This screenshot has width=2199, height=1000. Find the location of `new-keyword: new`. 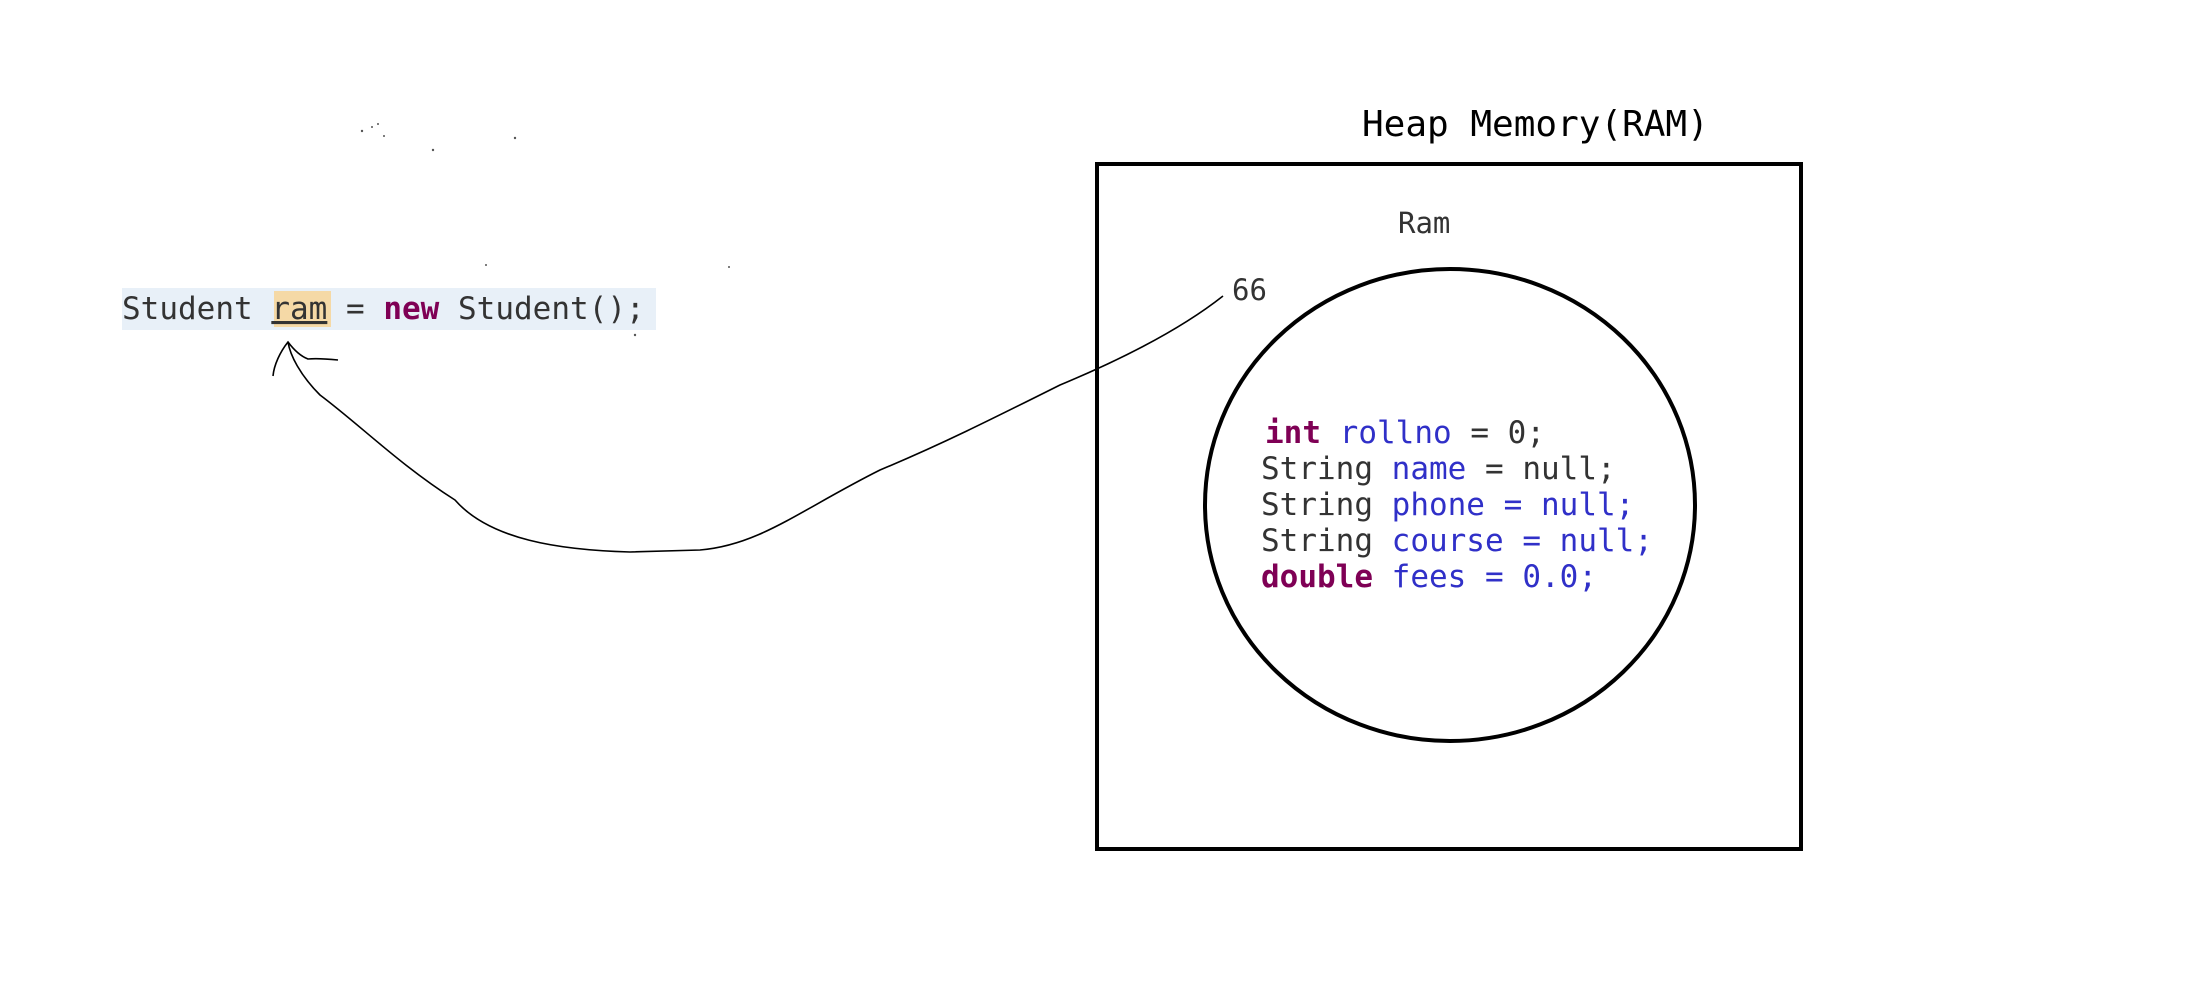

new-keyword: new is located at coordinates (411, 309).